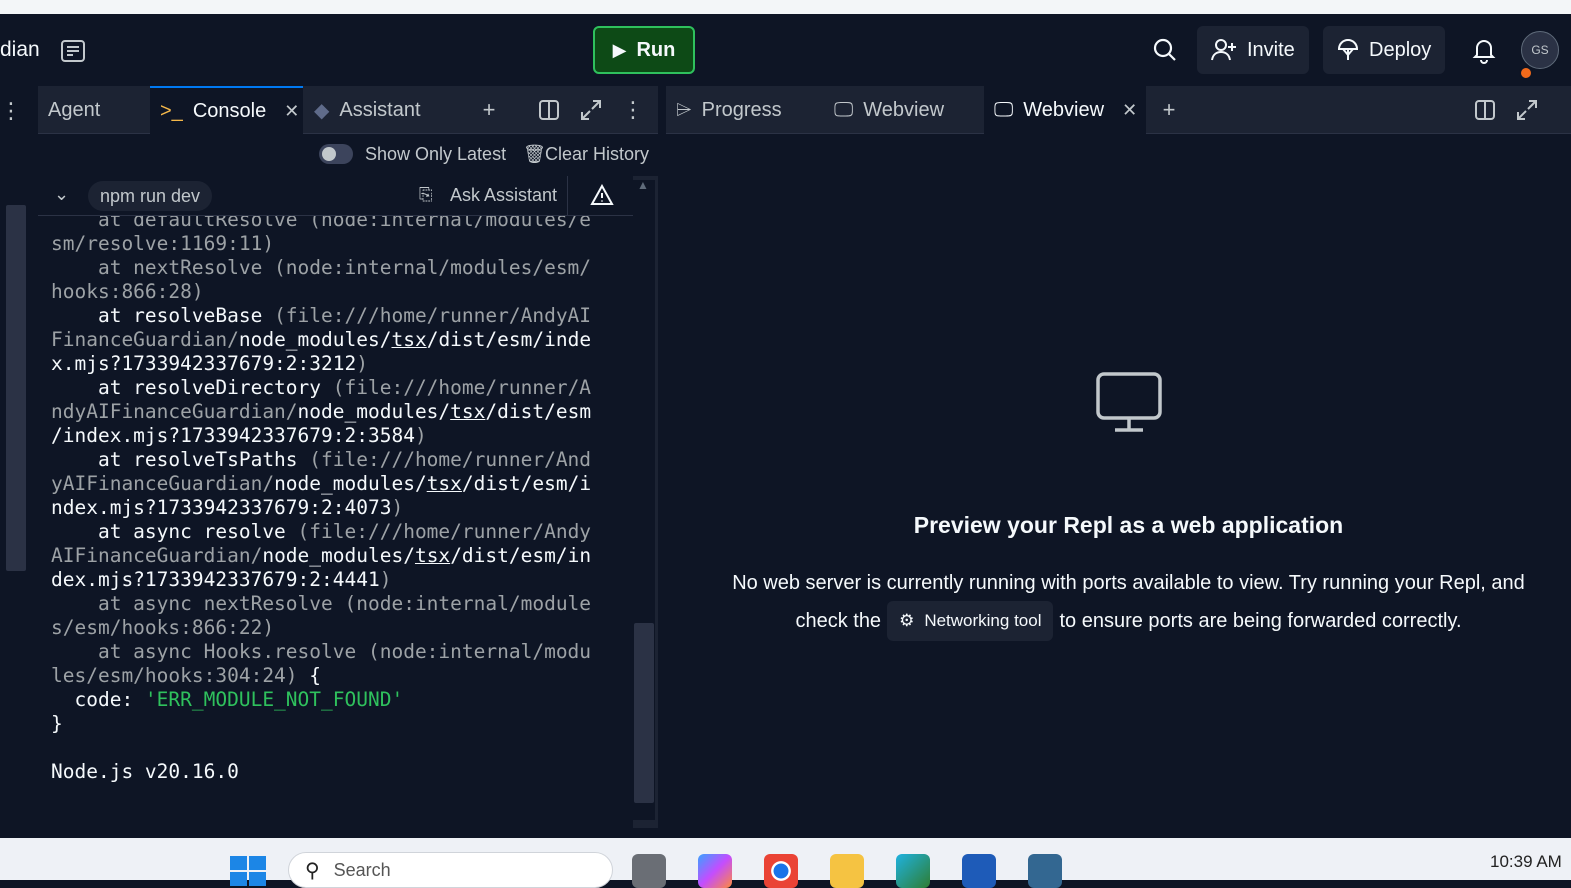  What do you see at coordinates (321, 676) in the screenshot?
I see `console-line: les/esm/hooks:304:24) {` at bounding box center [321, 676].